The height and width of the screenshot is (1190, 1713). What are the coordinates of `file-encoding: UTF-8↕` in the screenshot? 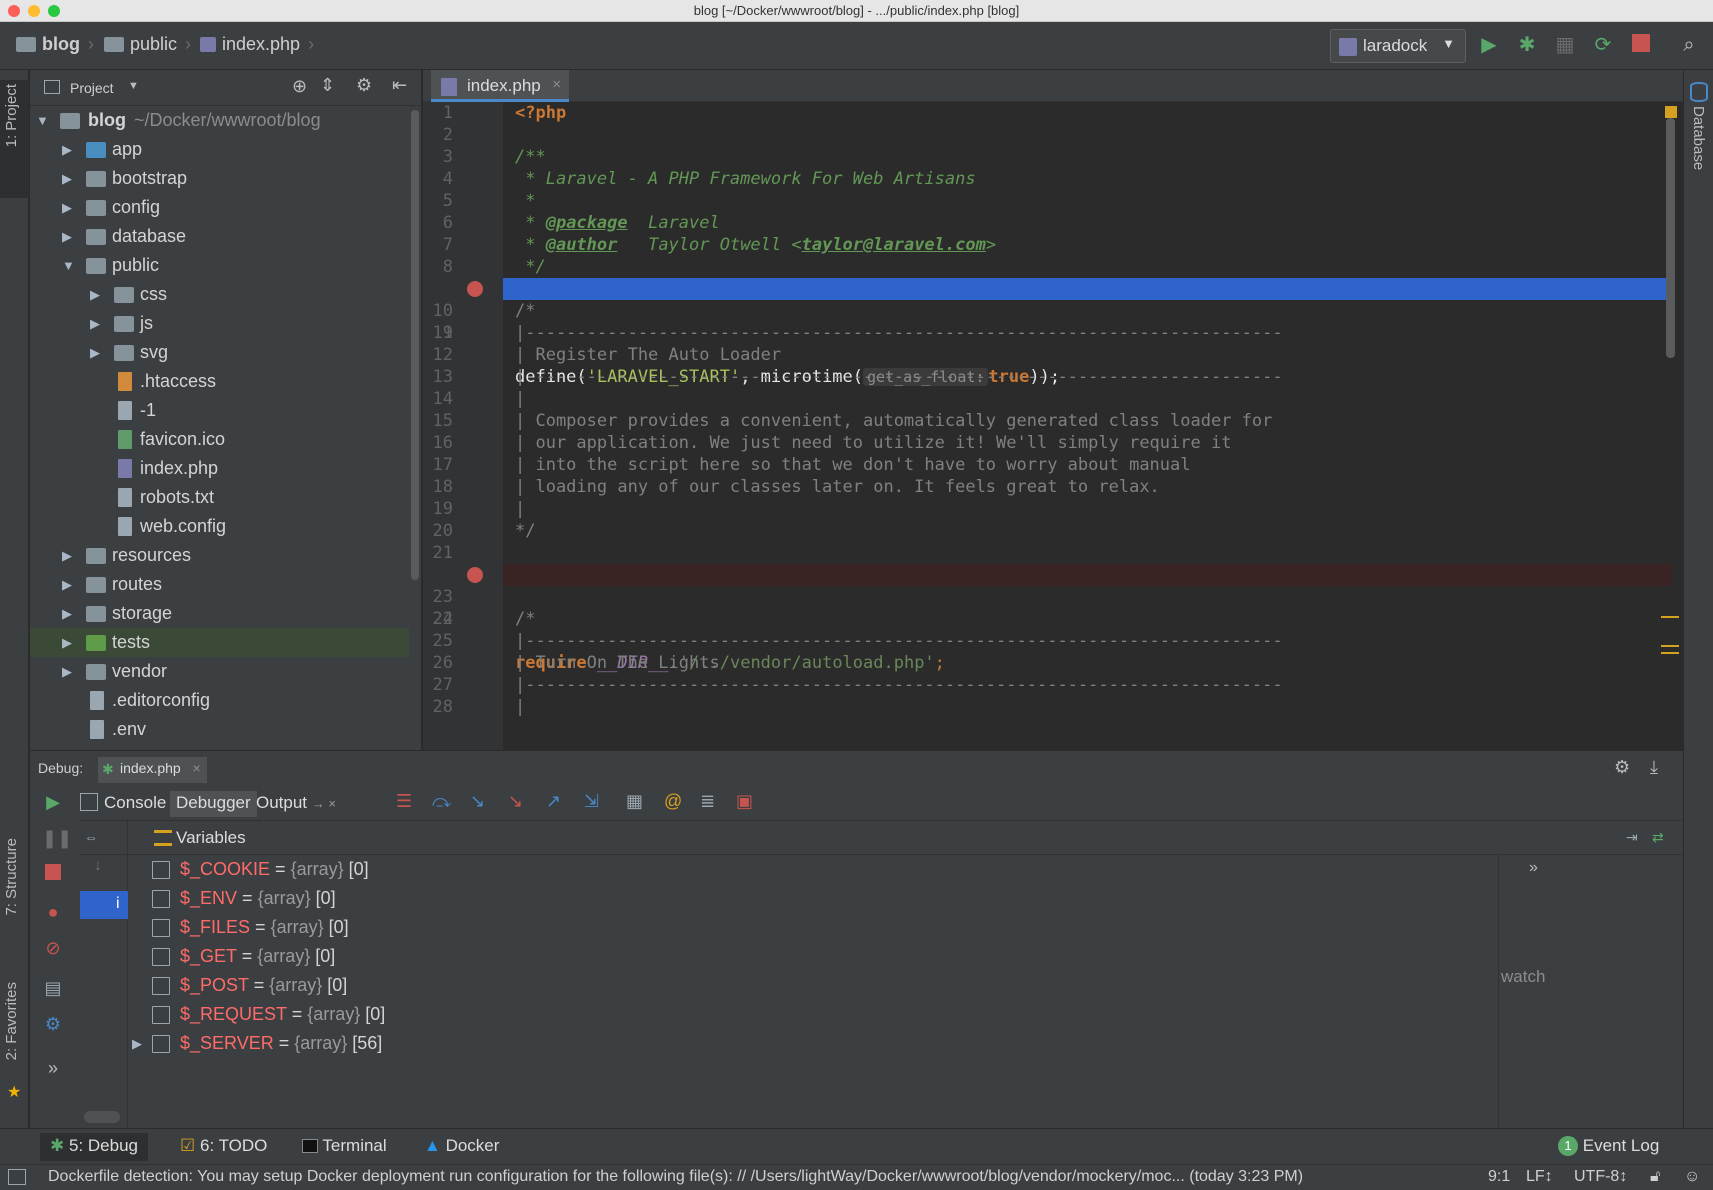 It's located at (1600, 1177).